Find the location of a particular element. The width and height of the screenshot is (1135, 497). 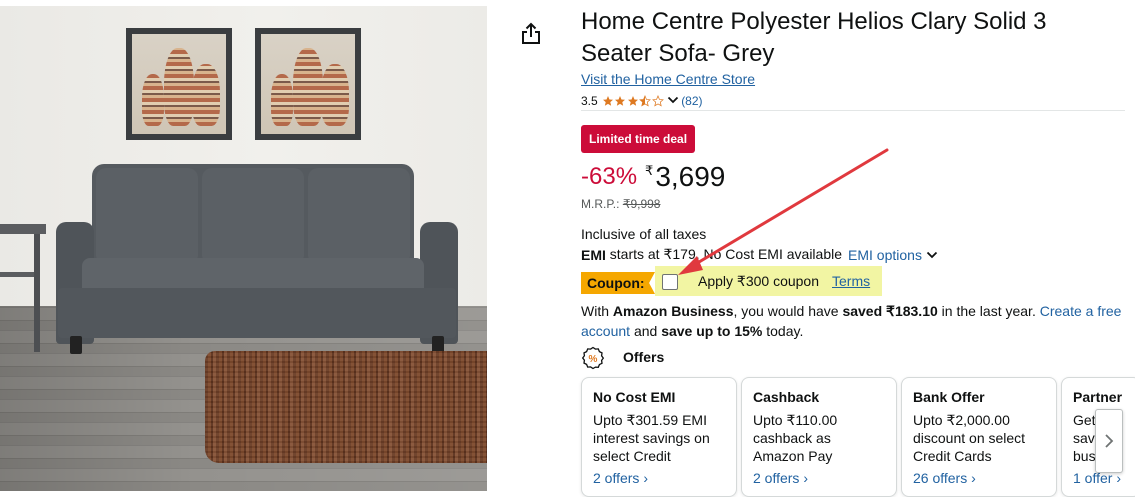

mrp-value: ₹9,998 is located at coordinates (641, 204).